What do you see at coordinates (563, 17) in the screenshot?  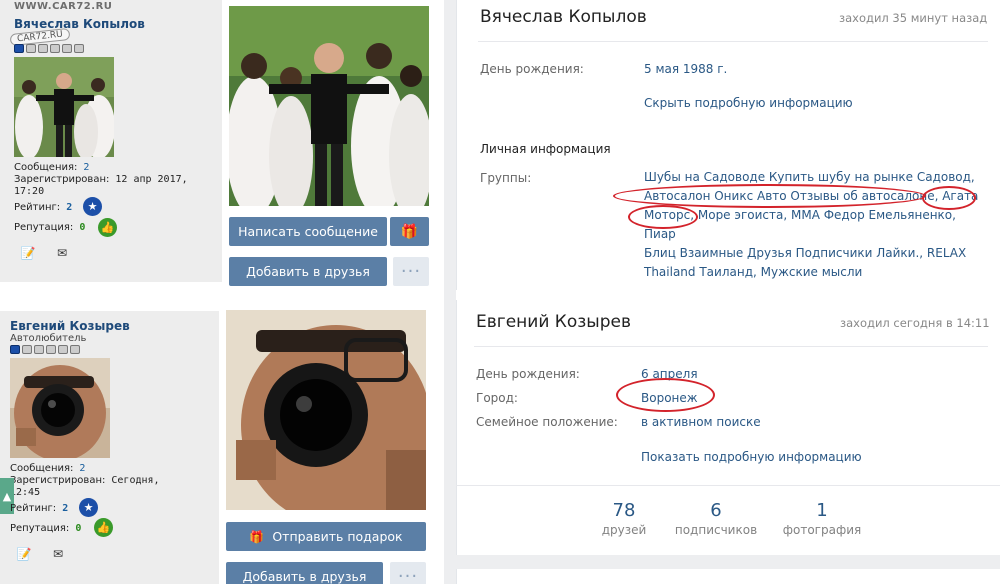 I see `profile-name-1: Вячеслав Копылов` at bounding box center [563, 17].